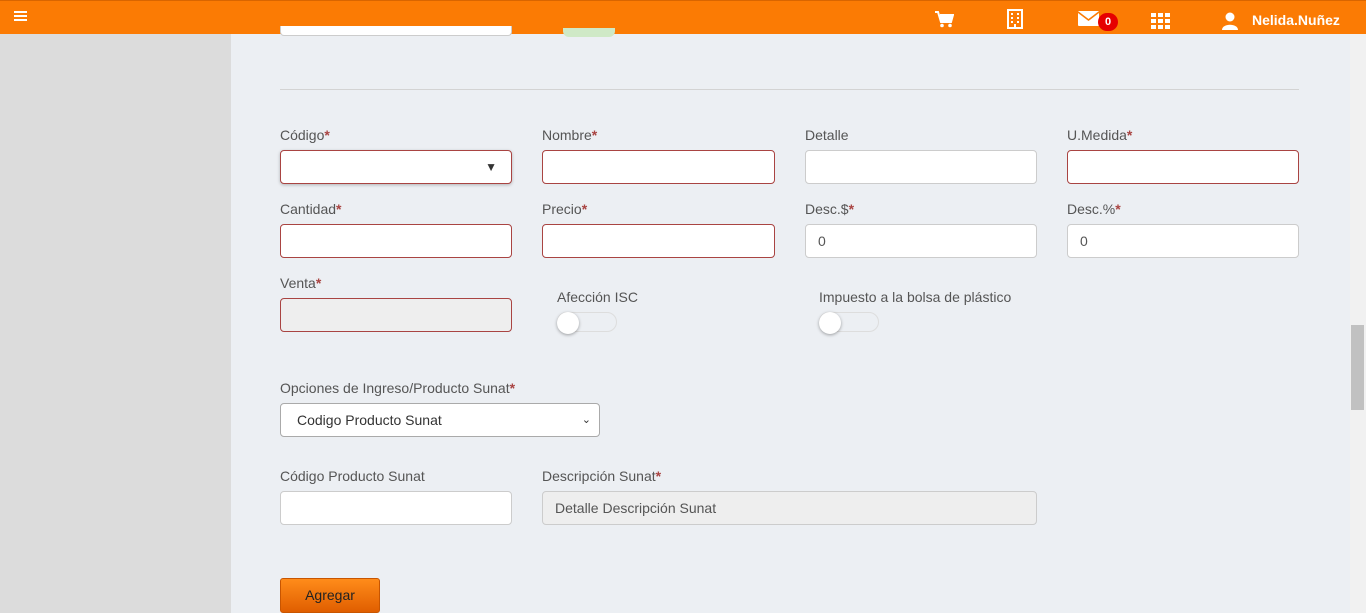 This screenshot has height=613, width=1366. I want to click on detalle-label: Detalle, so click(827, 135).